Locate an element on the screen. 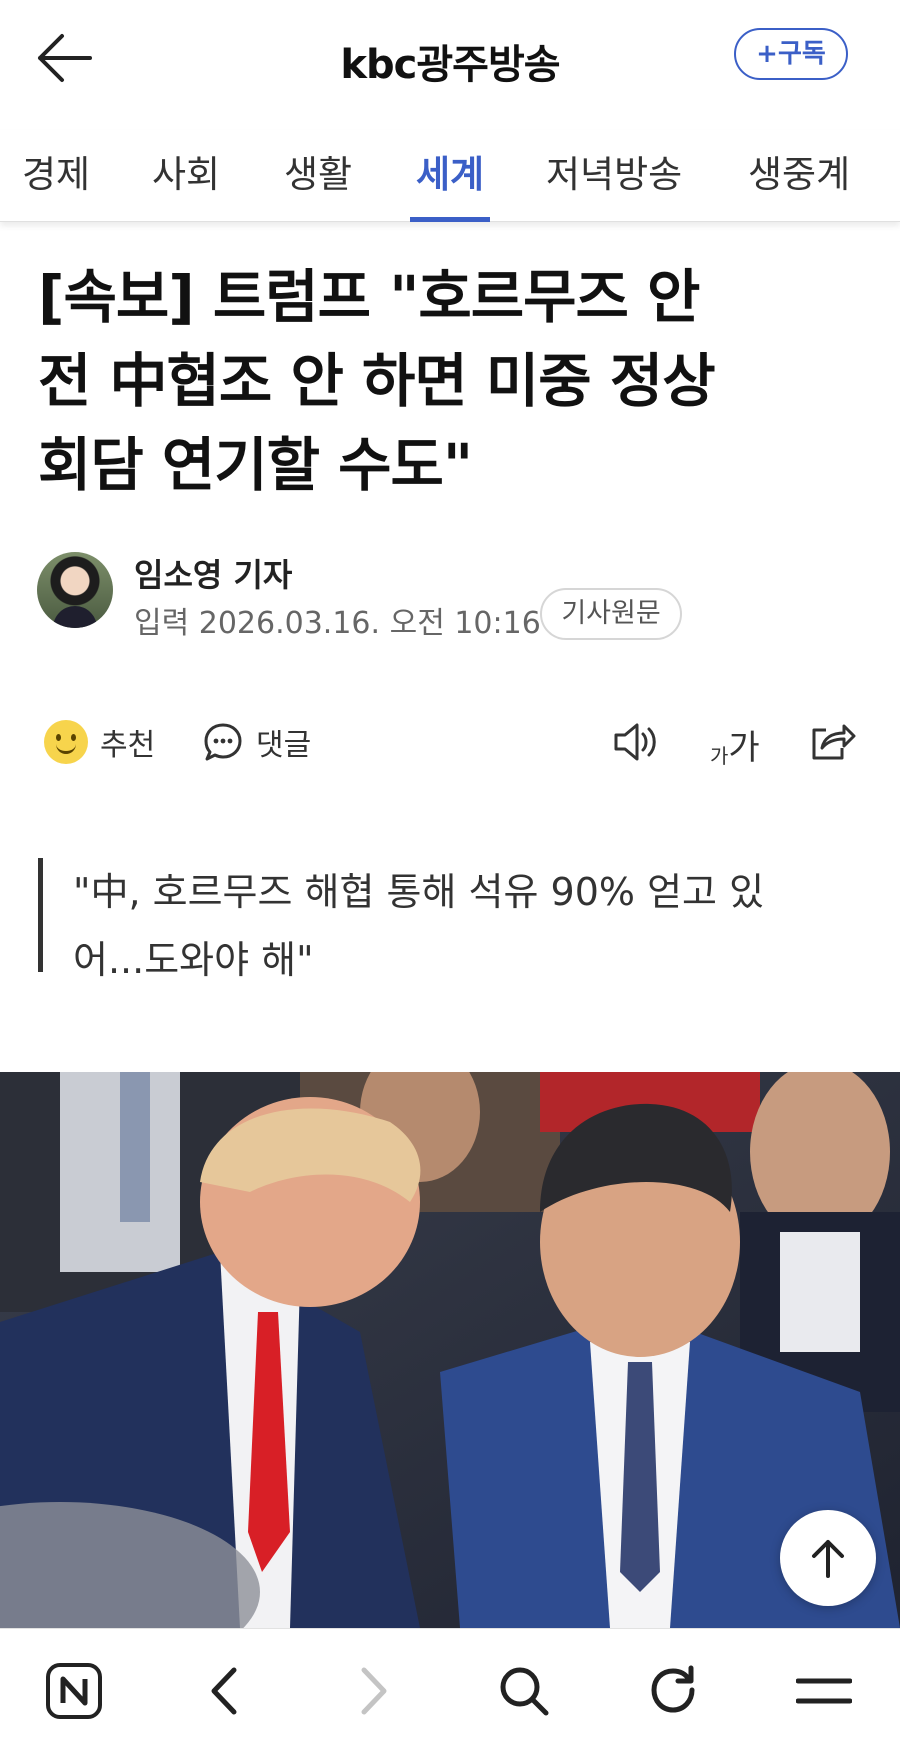  scroll-top-button is located at coordinates (828, 1558).